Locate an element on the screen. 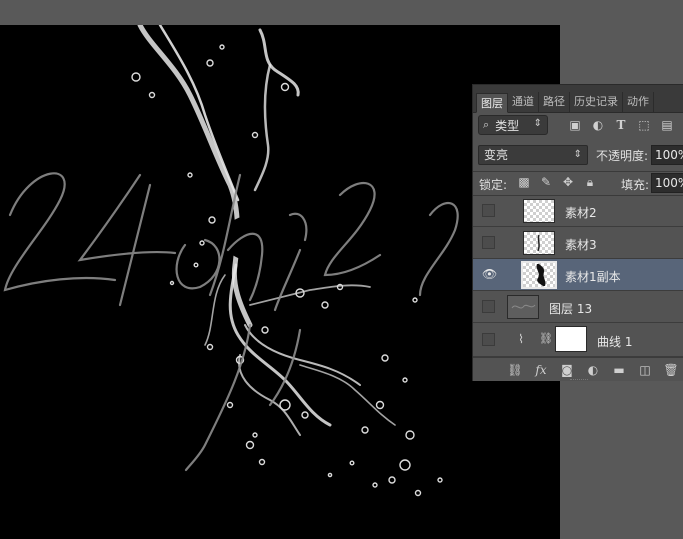 The height and width of the screenshot is (539, 683). panel-tabs: 图层 通道 路径 历史记录 动作 is located at coordinates (578, 99).